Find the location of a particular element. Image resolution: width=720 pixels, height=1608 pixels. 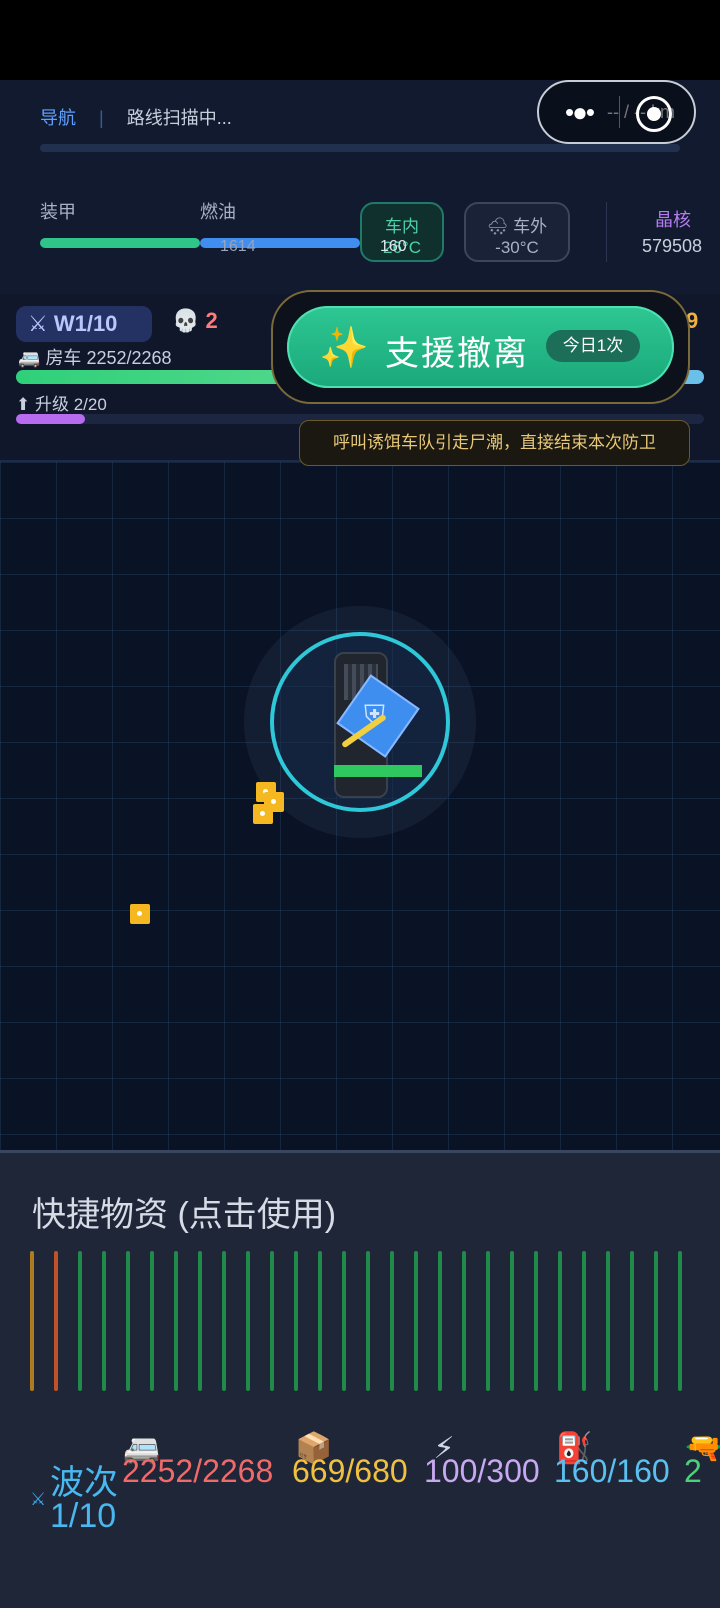

wave-value: 1/10 is located at coordinates (83, 1516).